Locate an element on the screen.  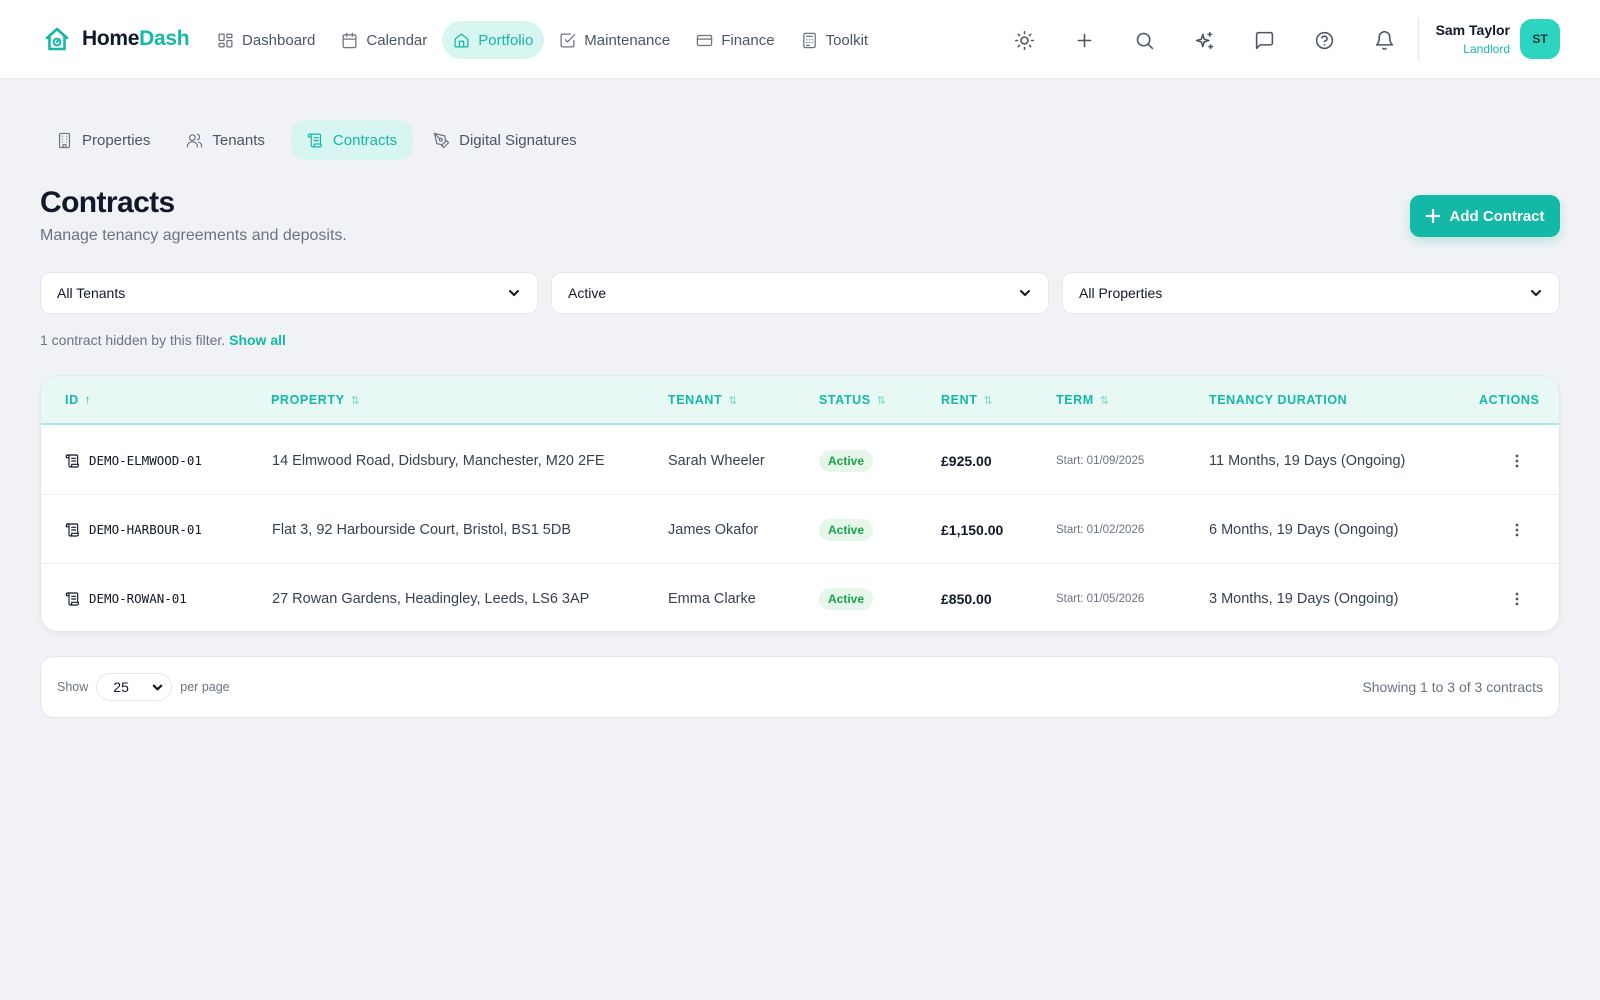
nav-dashboard: Dashboard is located at coordinates (266, 40).